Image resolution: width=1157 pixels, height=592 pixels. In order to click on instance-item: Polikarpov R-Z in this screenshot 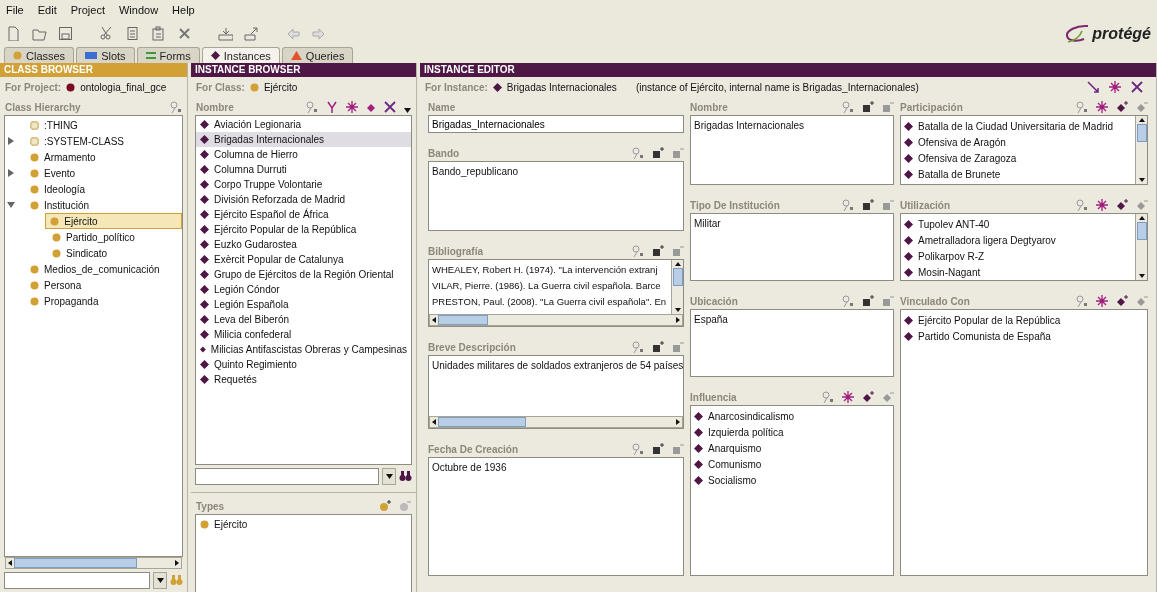, I will do `click(1018, 256)`.